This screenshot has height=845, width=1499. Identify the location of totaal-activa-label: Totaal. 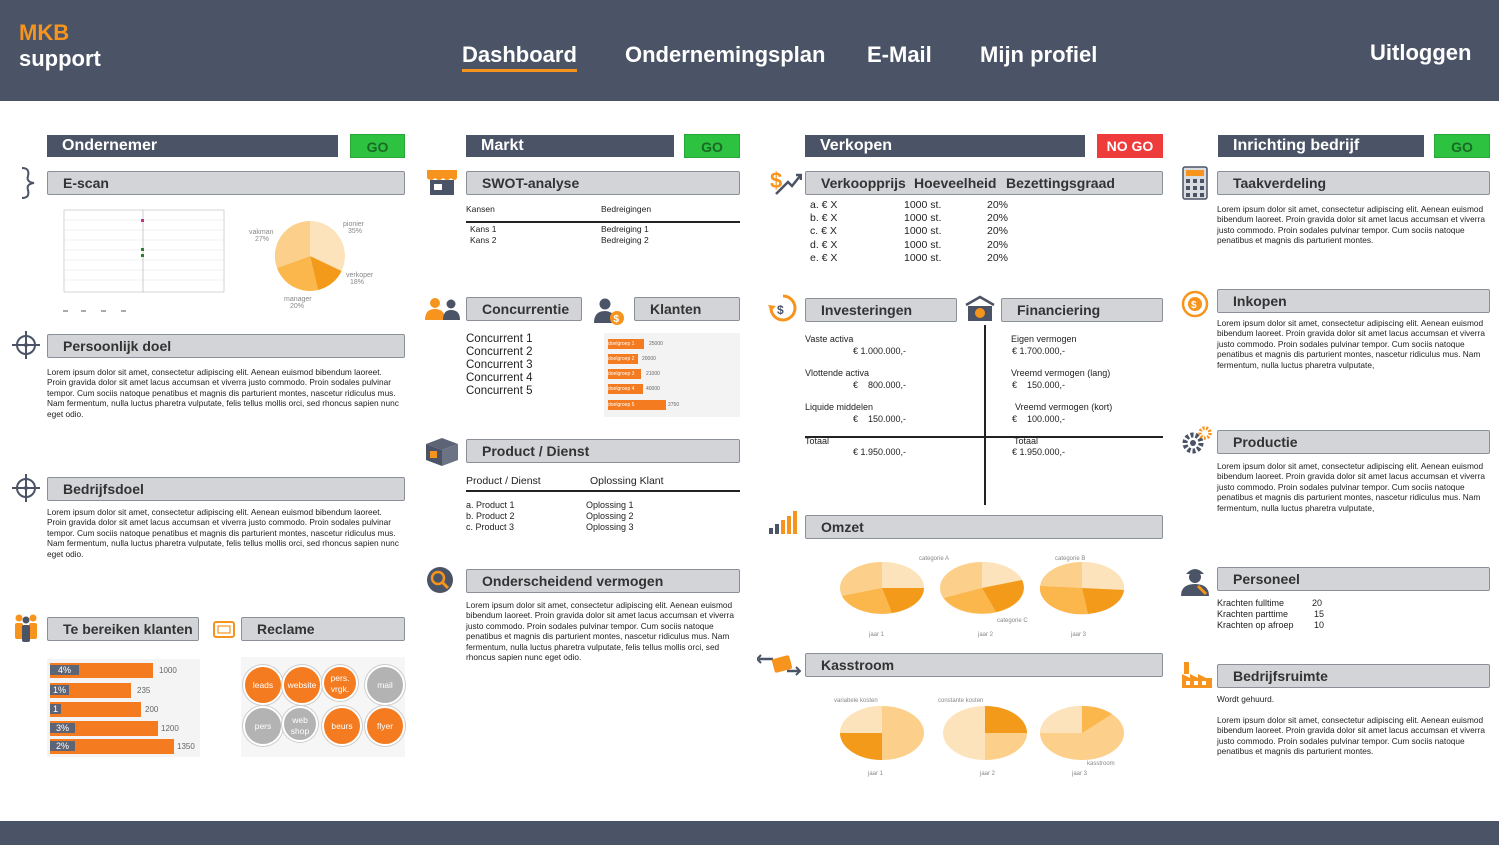
(817, 441).